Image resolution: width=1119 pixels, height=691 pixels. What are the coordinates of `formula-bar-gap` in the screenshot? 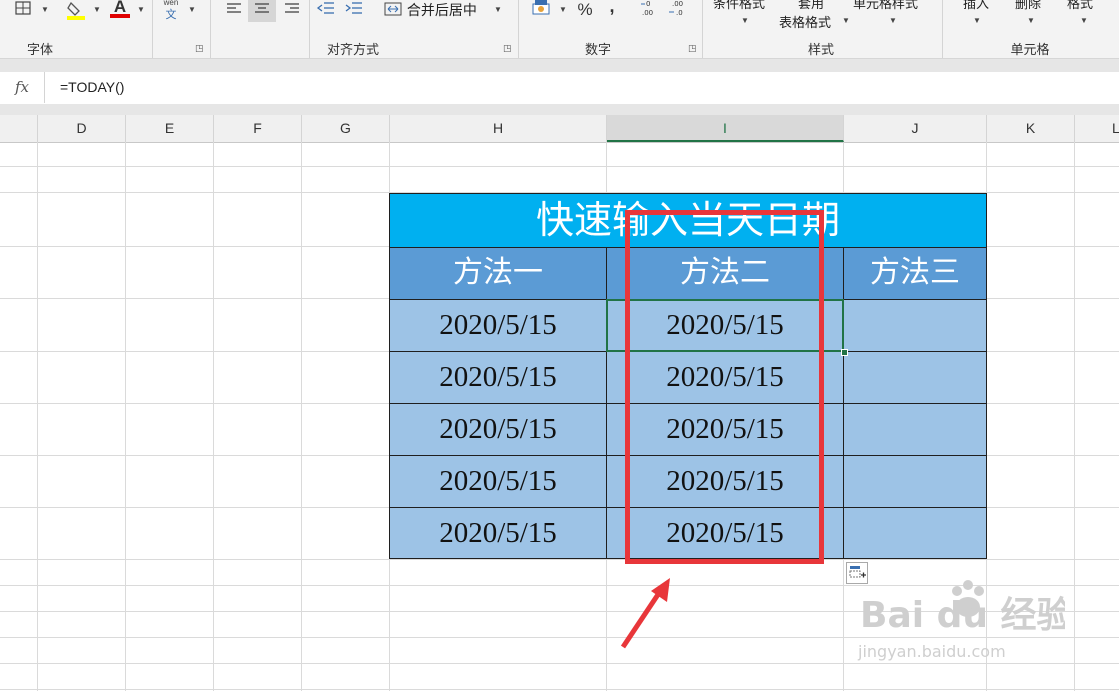 It's located at (559, 109).